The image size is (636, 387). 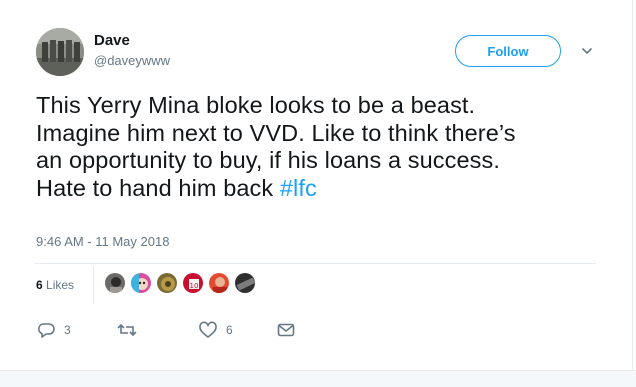 I want to click on retweet-icon, so click(x=127, y=330).